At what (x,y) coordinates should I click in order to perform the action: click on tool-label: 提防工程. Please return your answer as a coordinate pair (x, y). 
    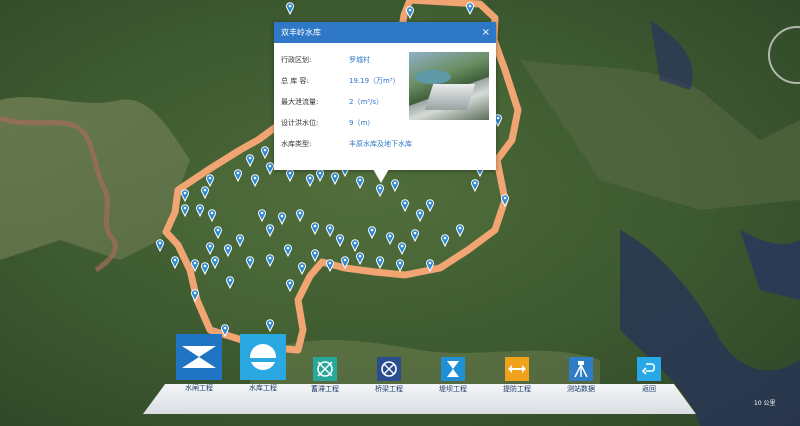
    Looking at the image, I should click on (517, 389).